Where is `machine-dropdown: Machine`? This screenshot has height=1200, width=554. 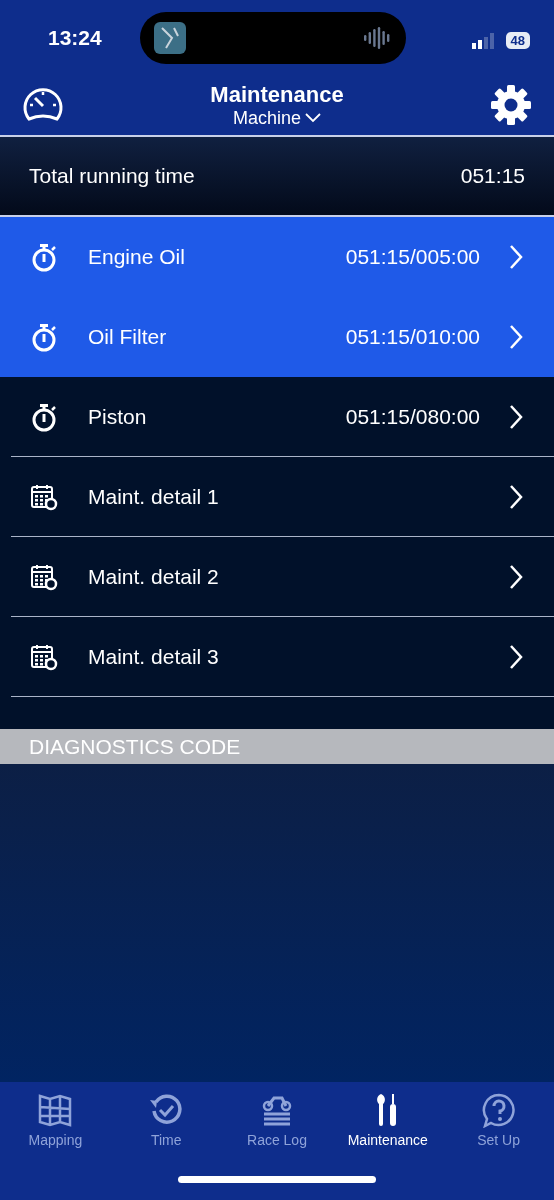 machine-dropdown: Machine is located at coordinates (276, 118).